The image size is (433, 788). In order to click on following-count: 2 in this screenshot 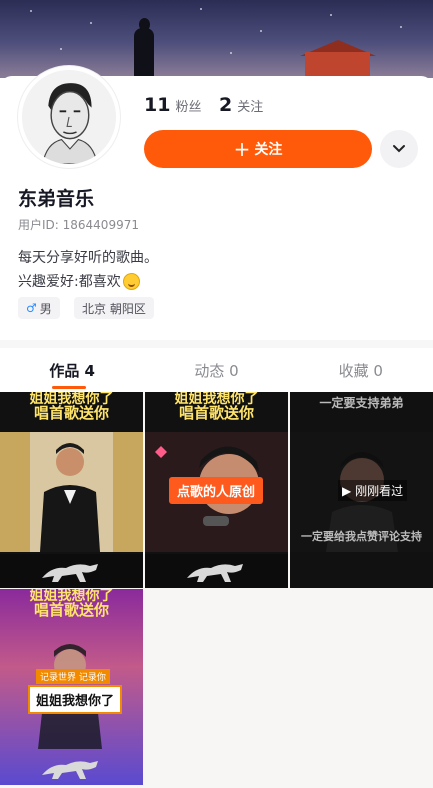, I will do `click(226, 105)`.